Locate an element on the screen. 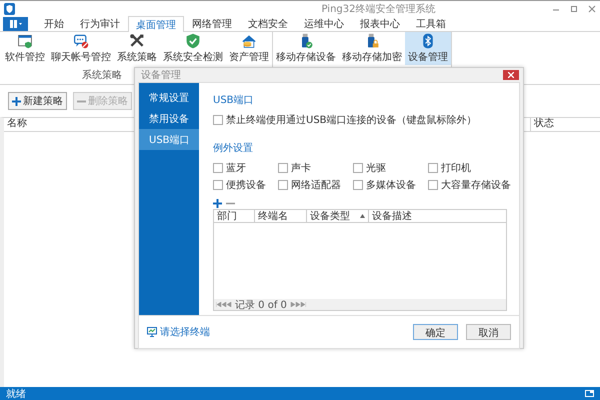 The height and width of the screenshot is (400, 600). house-coins-icon is located at coordinates (249, 41).